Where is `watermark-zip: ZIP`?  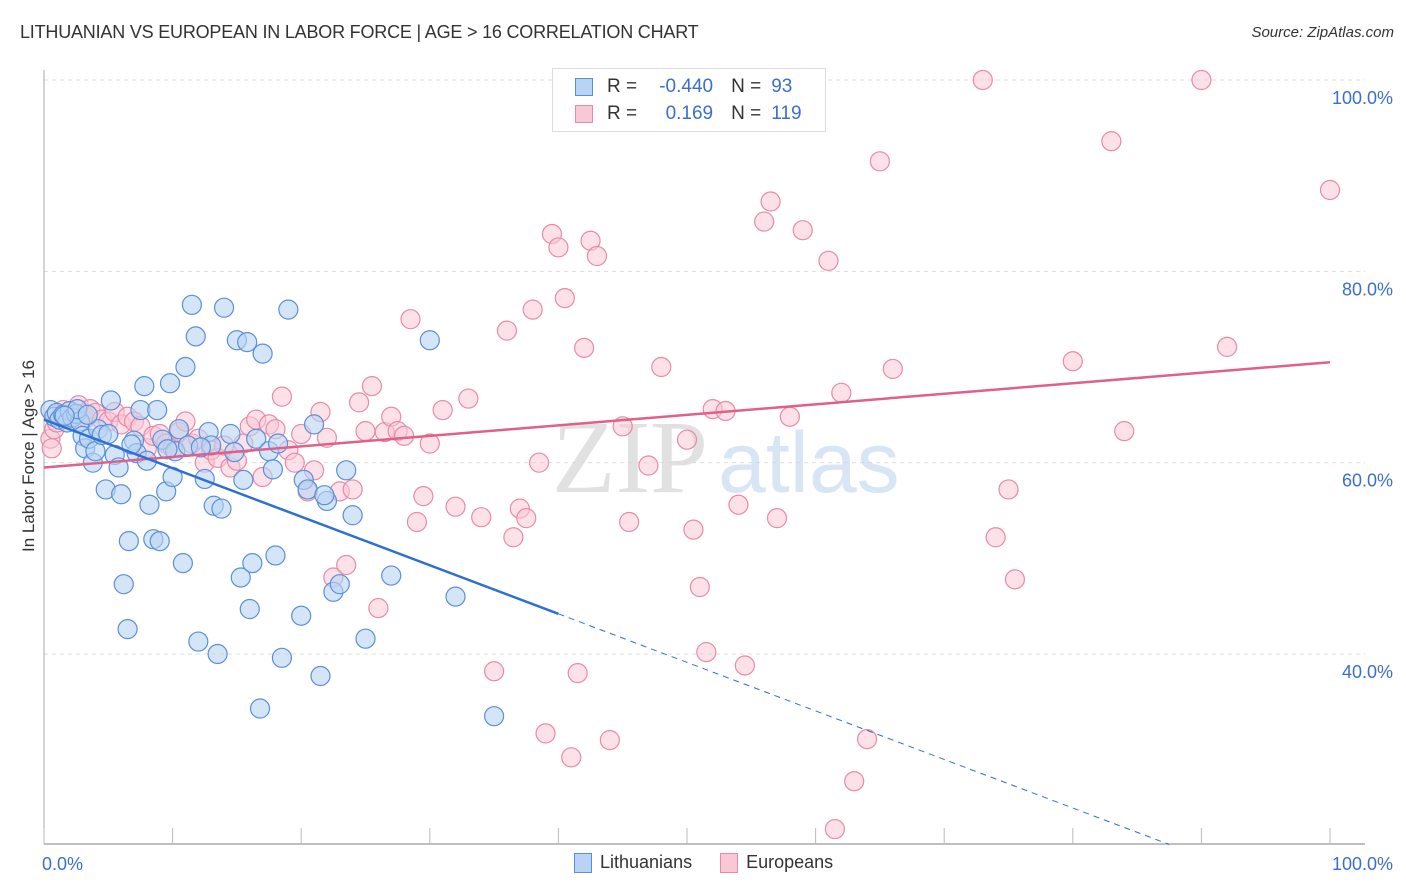 watermark-zip: ZIP is located at coordinates (630, 457).